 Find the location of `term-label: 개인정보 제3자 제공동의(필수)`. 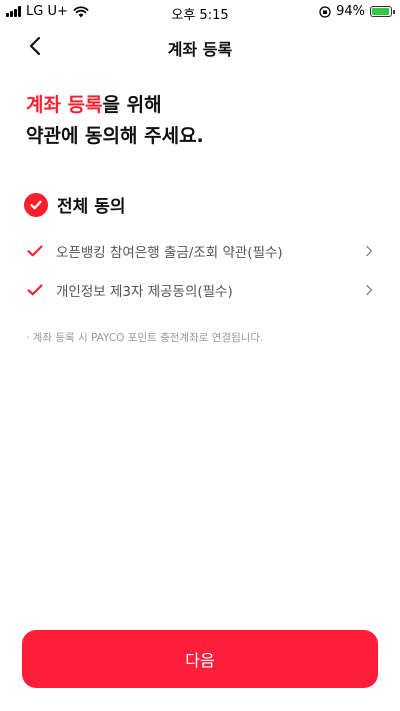

term-label: 개인정보 제3자 제공동의(필수) is located at coordinates (144, 292).